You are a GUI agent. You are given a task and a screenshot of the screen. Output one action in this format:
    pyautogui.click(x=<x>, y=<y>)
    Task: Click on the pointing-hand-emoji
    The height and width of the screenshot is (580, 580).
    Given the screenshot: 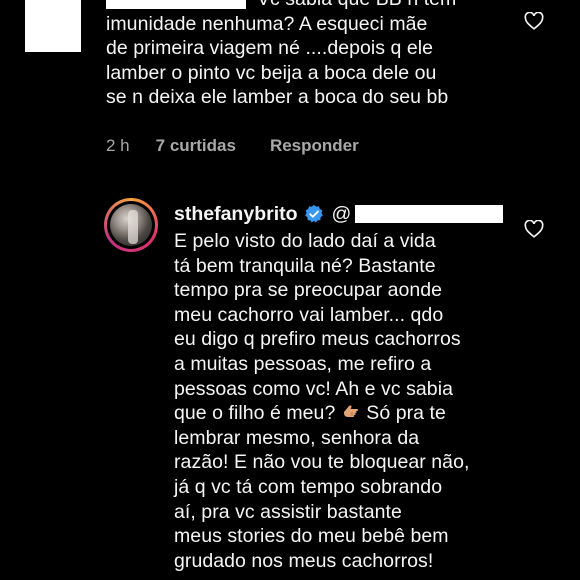 What is the action you would take?
    pyautogui.click(x=350, y=411)
    